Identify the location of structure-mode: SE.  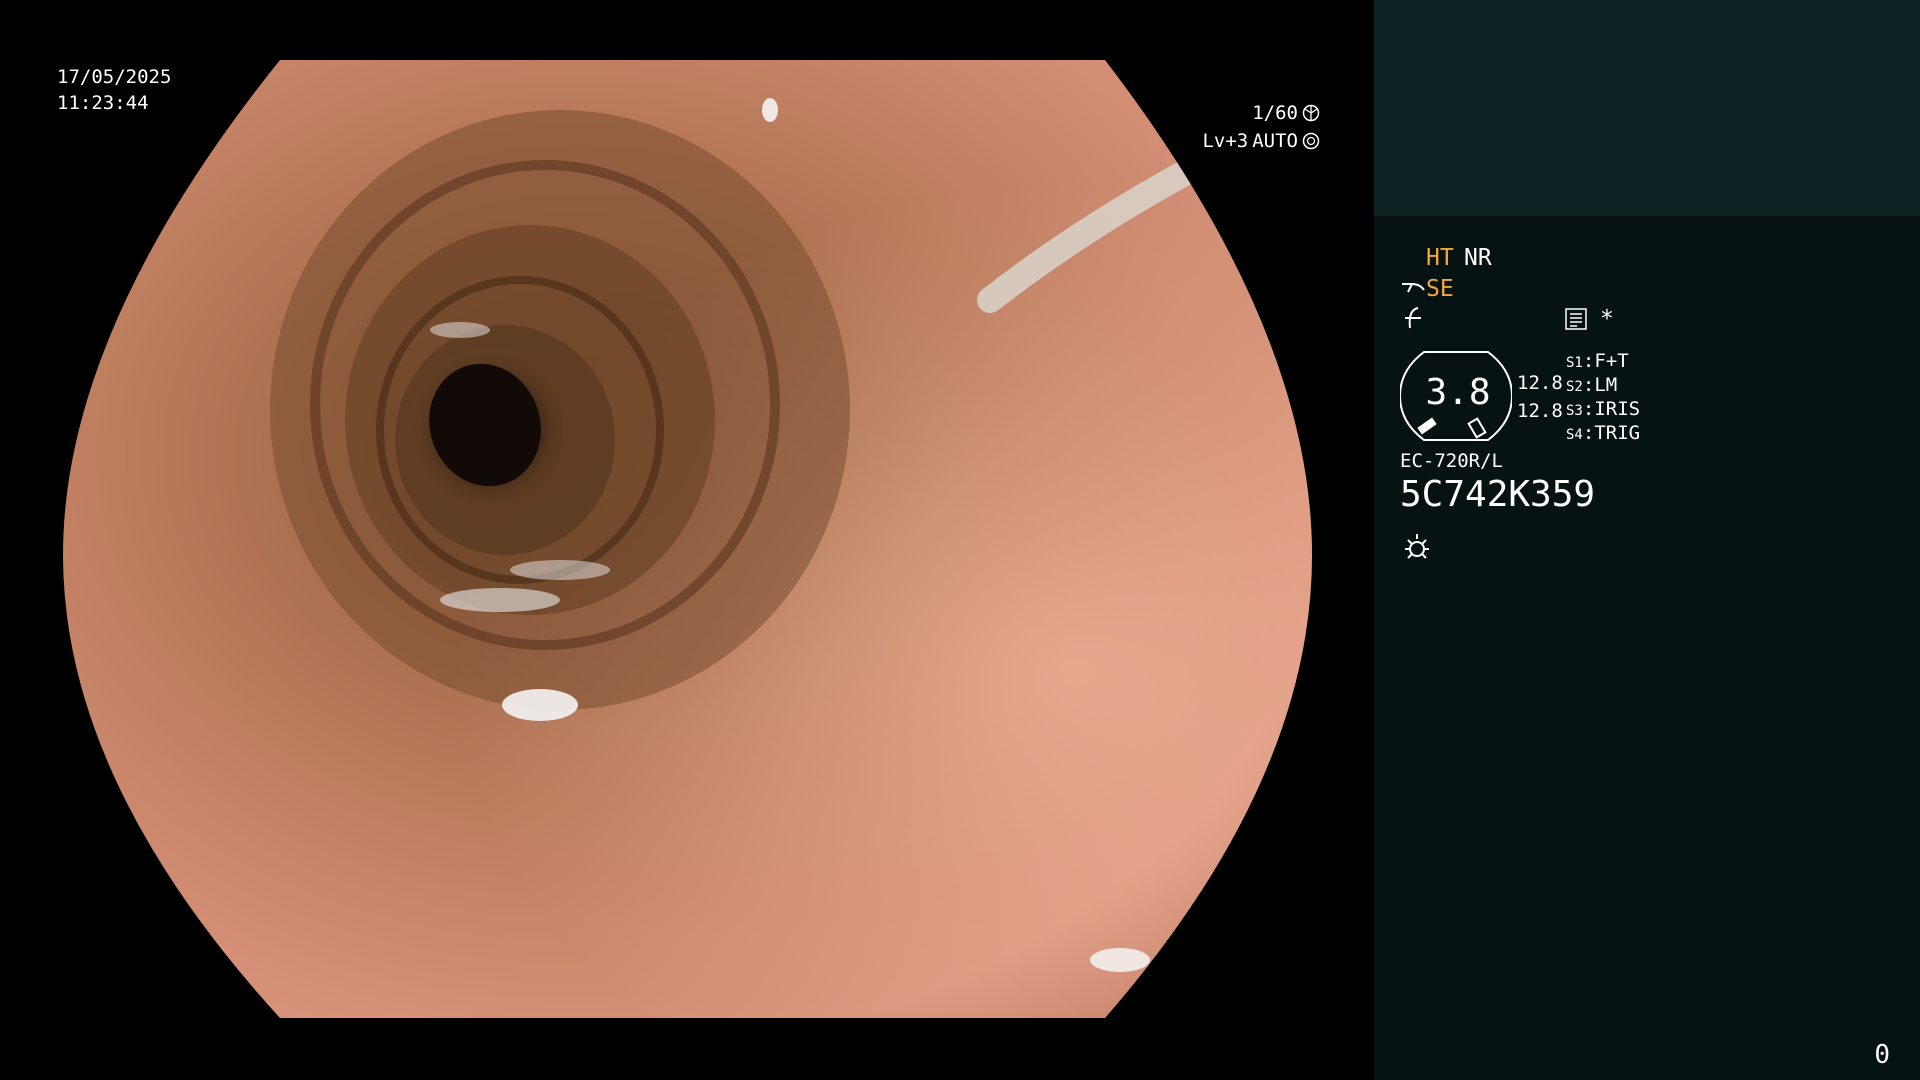
(1440, 289).